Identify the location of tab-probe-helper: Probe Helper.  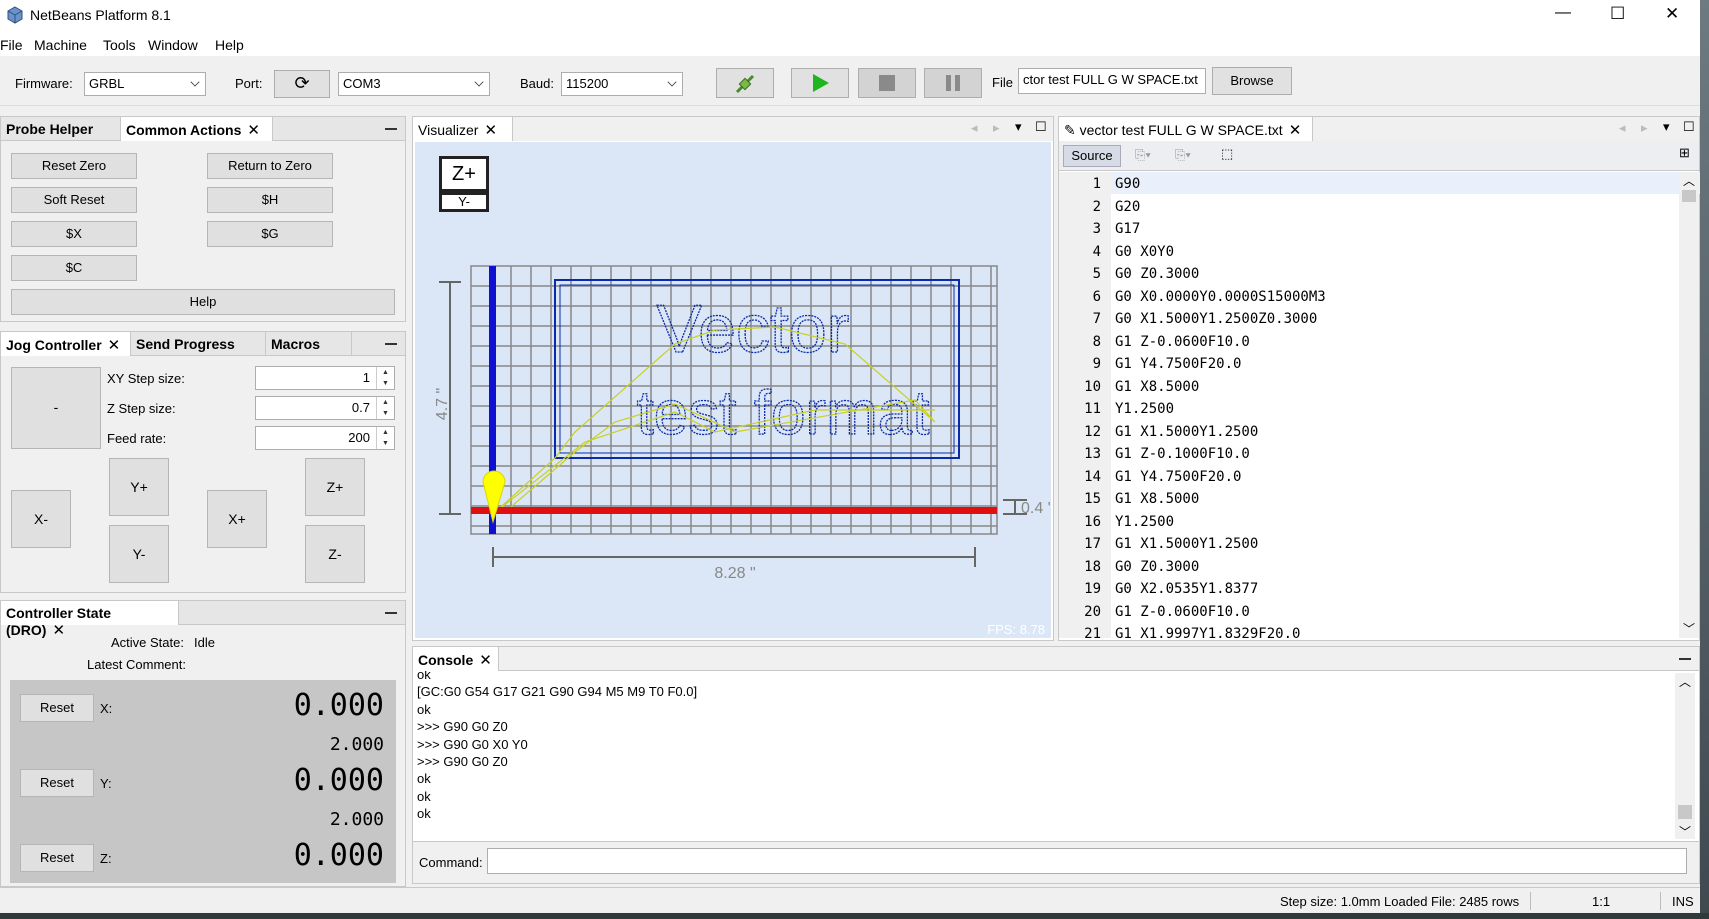
(61, 129).